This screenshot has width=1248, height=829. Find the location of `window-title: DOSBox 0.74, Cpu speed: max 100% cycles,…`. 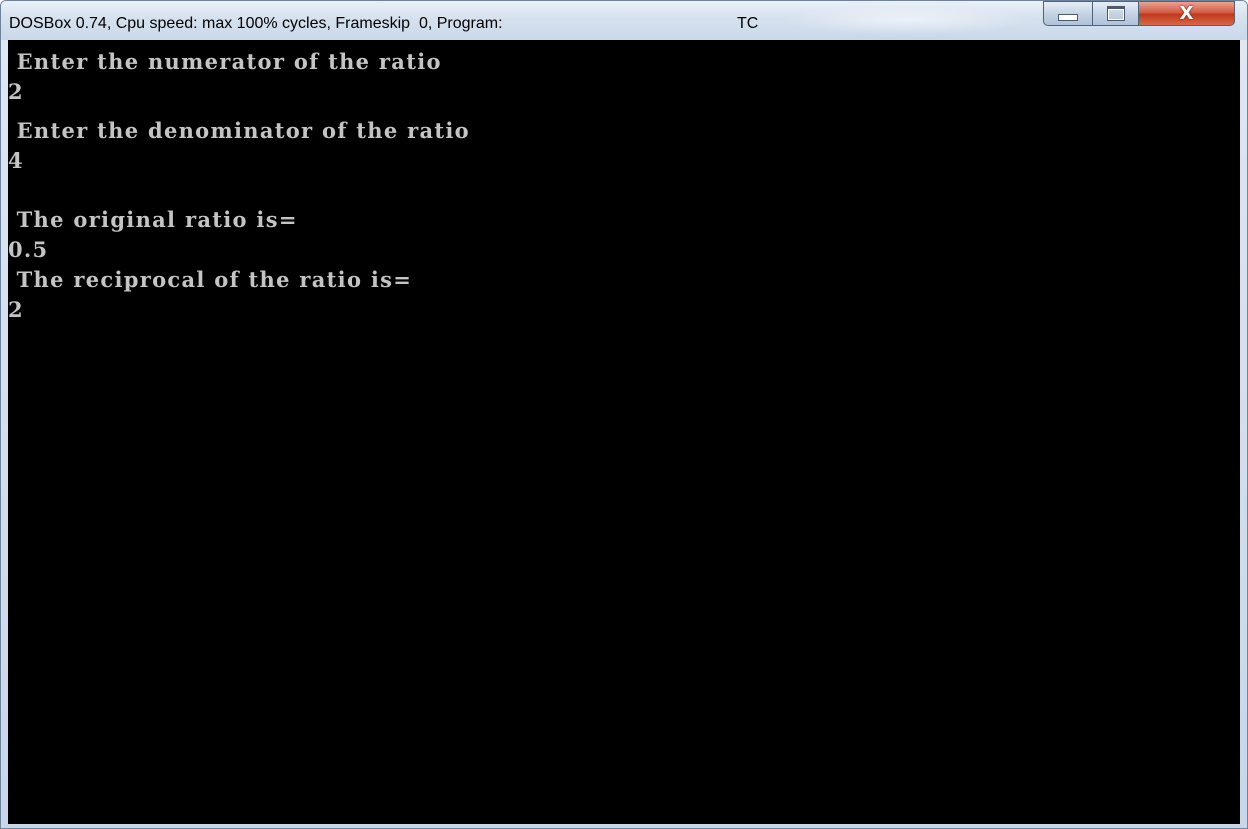

window-title: DOSBox 0.74, Cpu speed: max 100% cycles,… is located at coordinates (256, 23).